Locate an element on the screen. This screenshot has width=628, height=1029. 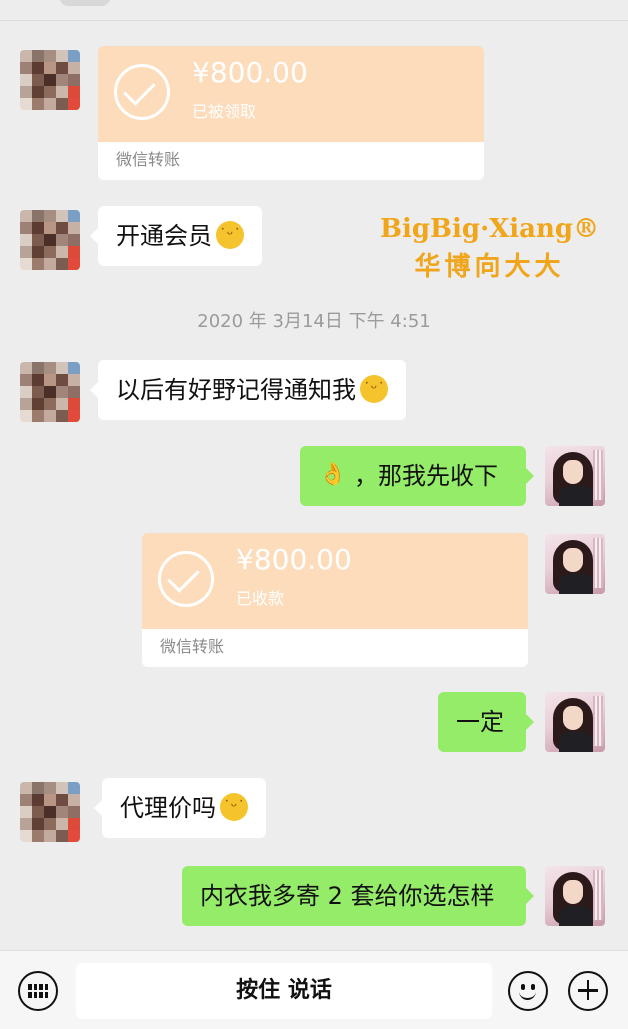
watermark-en: BigBig·Xiang® is located at coordinates (490, 229).